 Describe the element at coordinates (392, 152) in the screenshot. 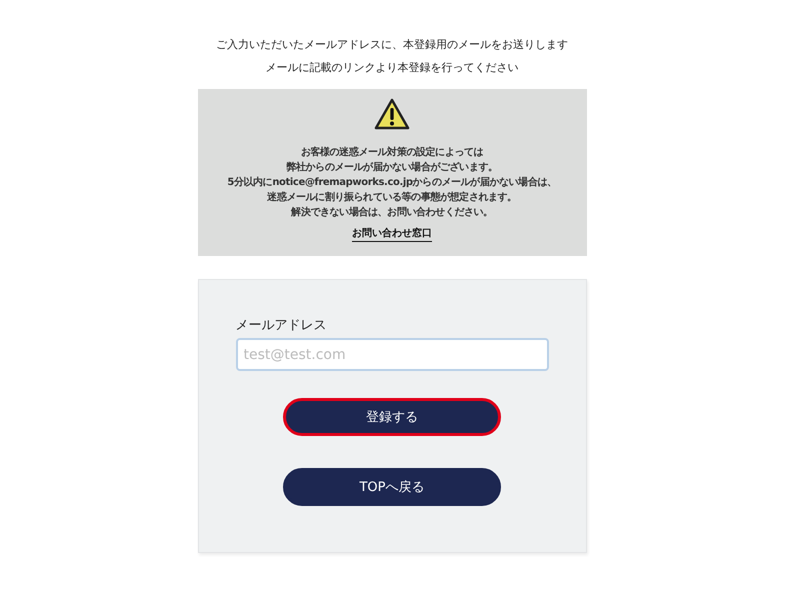

I see `notice-text: お客様の迷惑メール対策の設定によっては` at that location.